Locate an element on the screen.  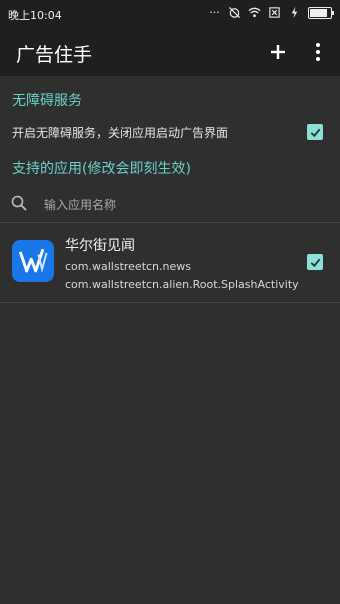
apps-section-header: 支持的应用(修改会即刻生效) is located at coordinates (101, 169).